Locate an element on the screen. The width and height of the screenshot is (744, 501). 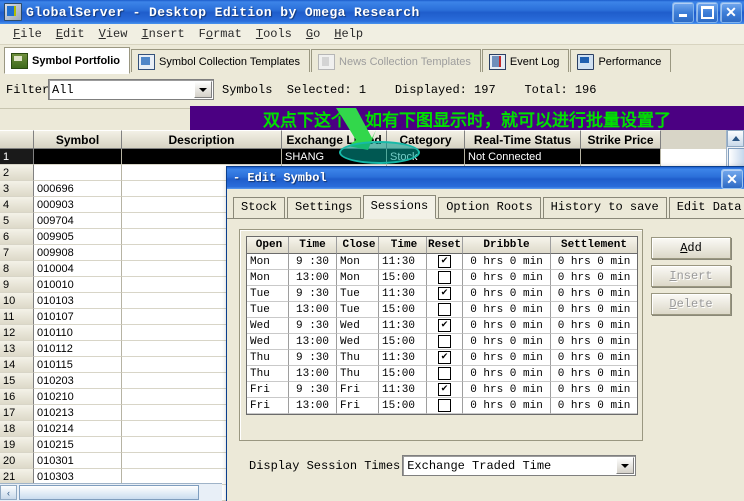
row-number: 13 is located at coordinates (17, 349).